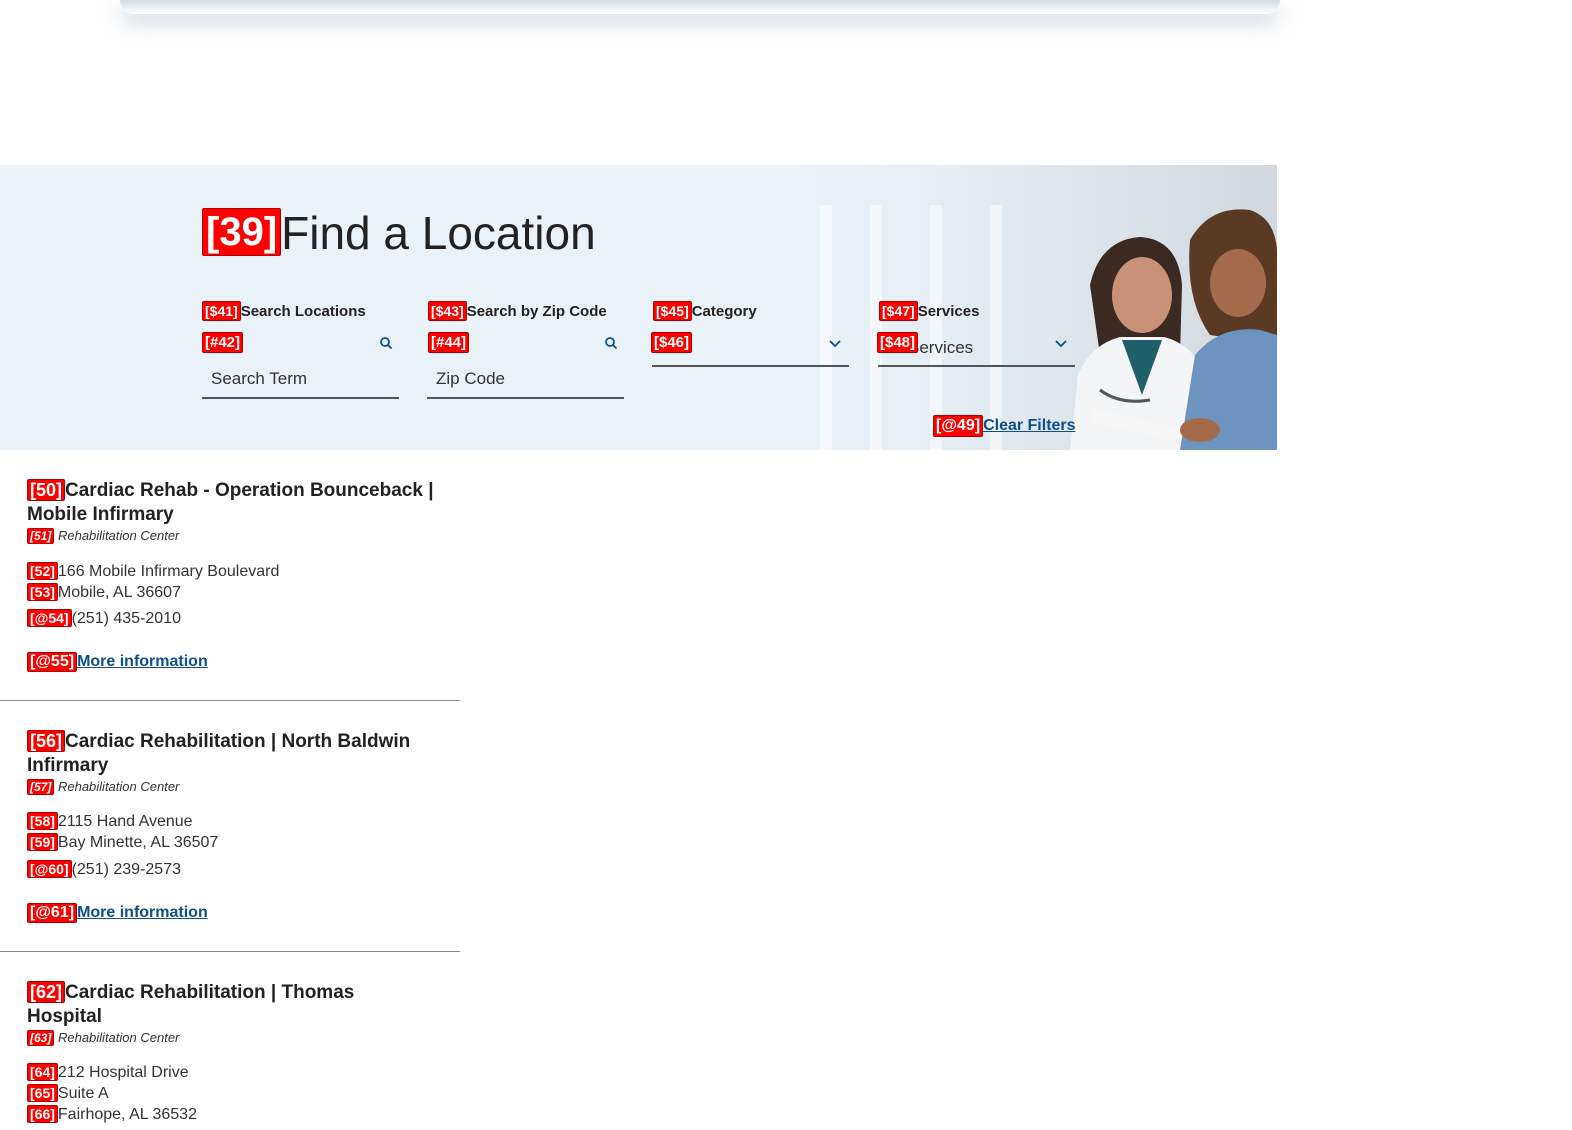 This screenshot has height=1130, width=1572. What do you see at coordinates (42, 1114) in the screenshot?
I see `element-tag: [66]` at bounding box center [42, 1114].